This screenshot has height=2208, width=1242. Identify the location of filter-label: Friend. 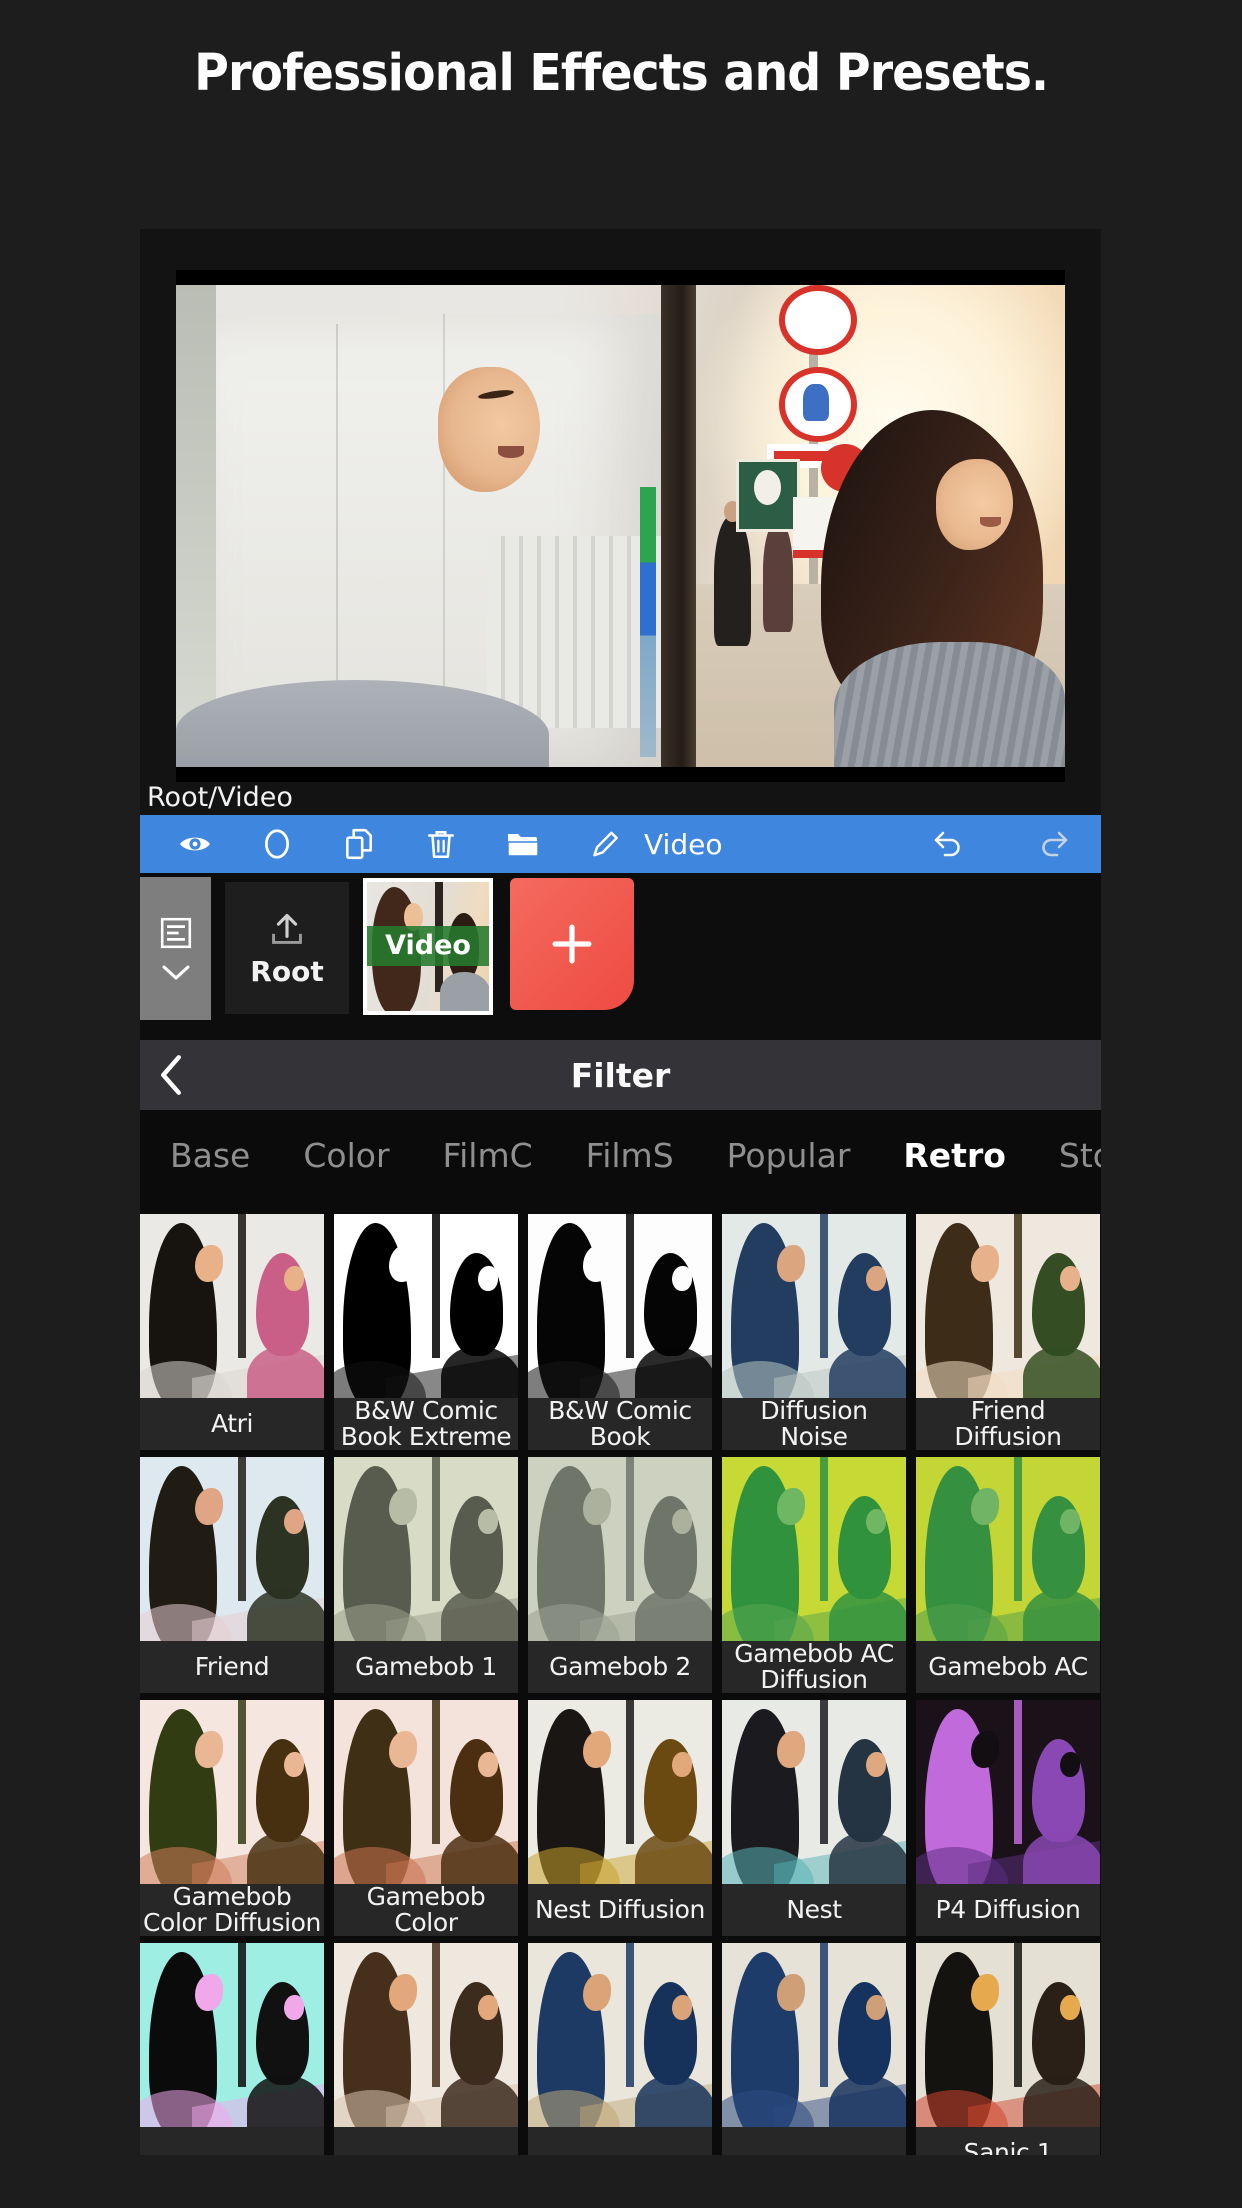
(232, 1667).